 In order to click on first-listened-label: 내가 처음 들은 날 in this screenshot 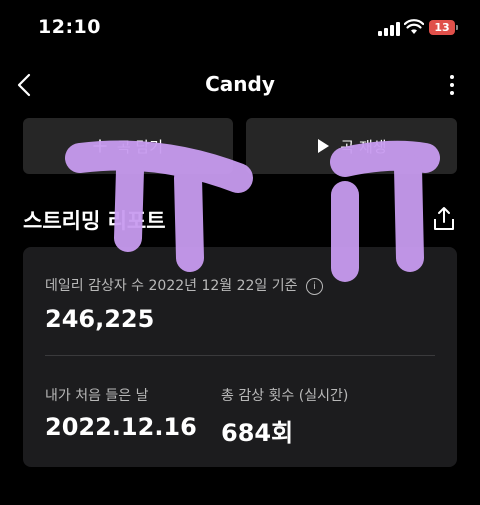, I will do `click(97, 396)`.